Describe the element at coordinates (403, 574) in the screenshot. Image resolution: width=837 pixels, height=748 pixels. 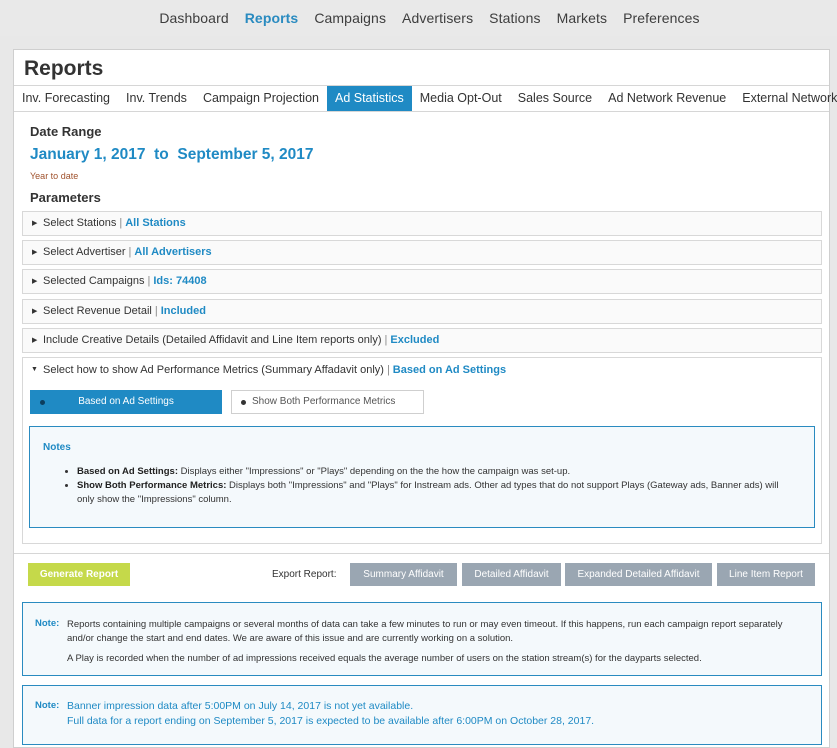
I see `summary-affidavit-button: Summary Affidavit` at that location.